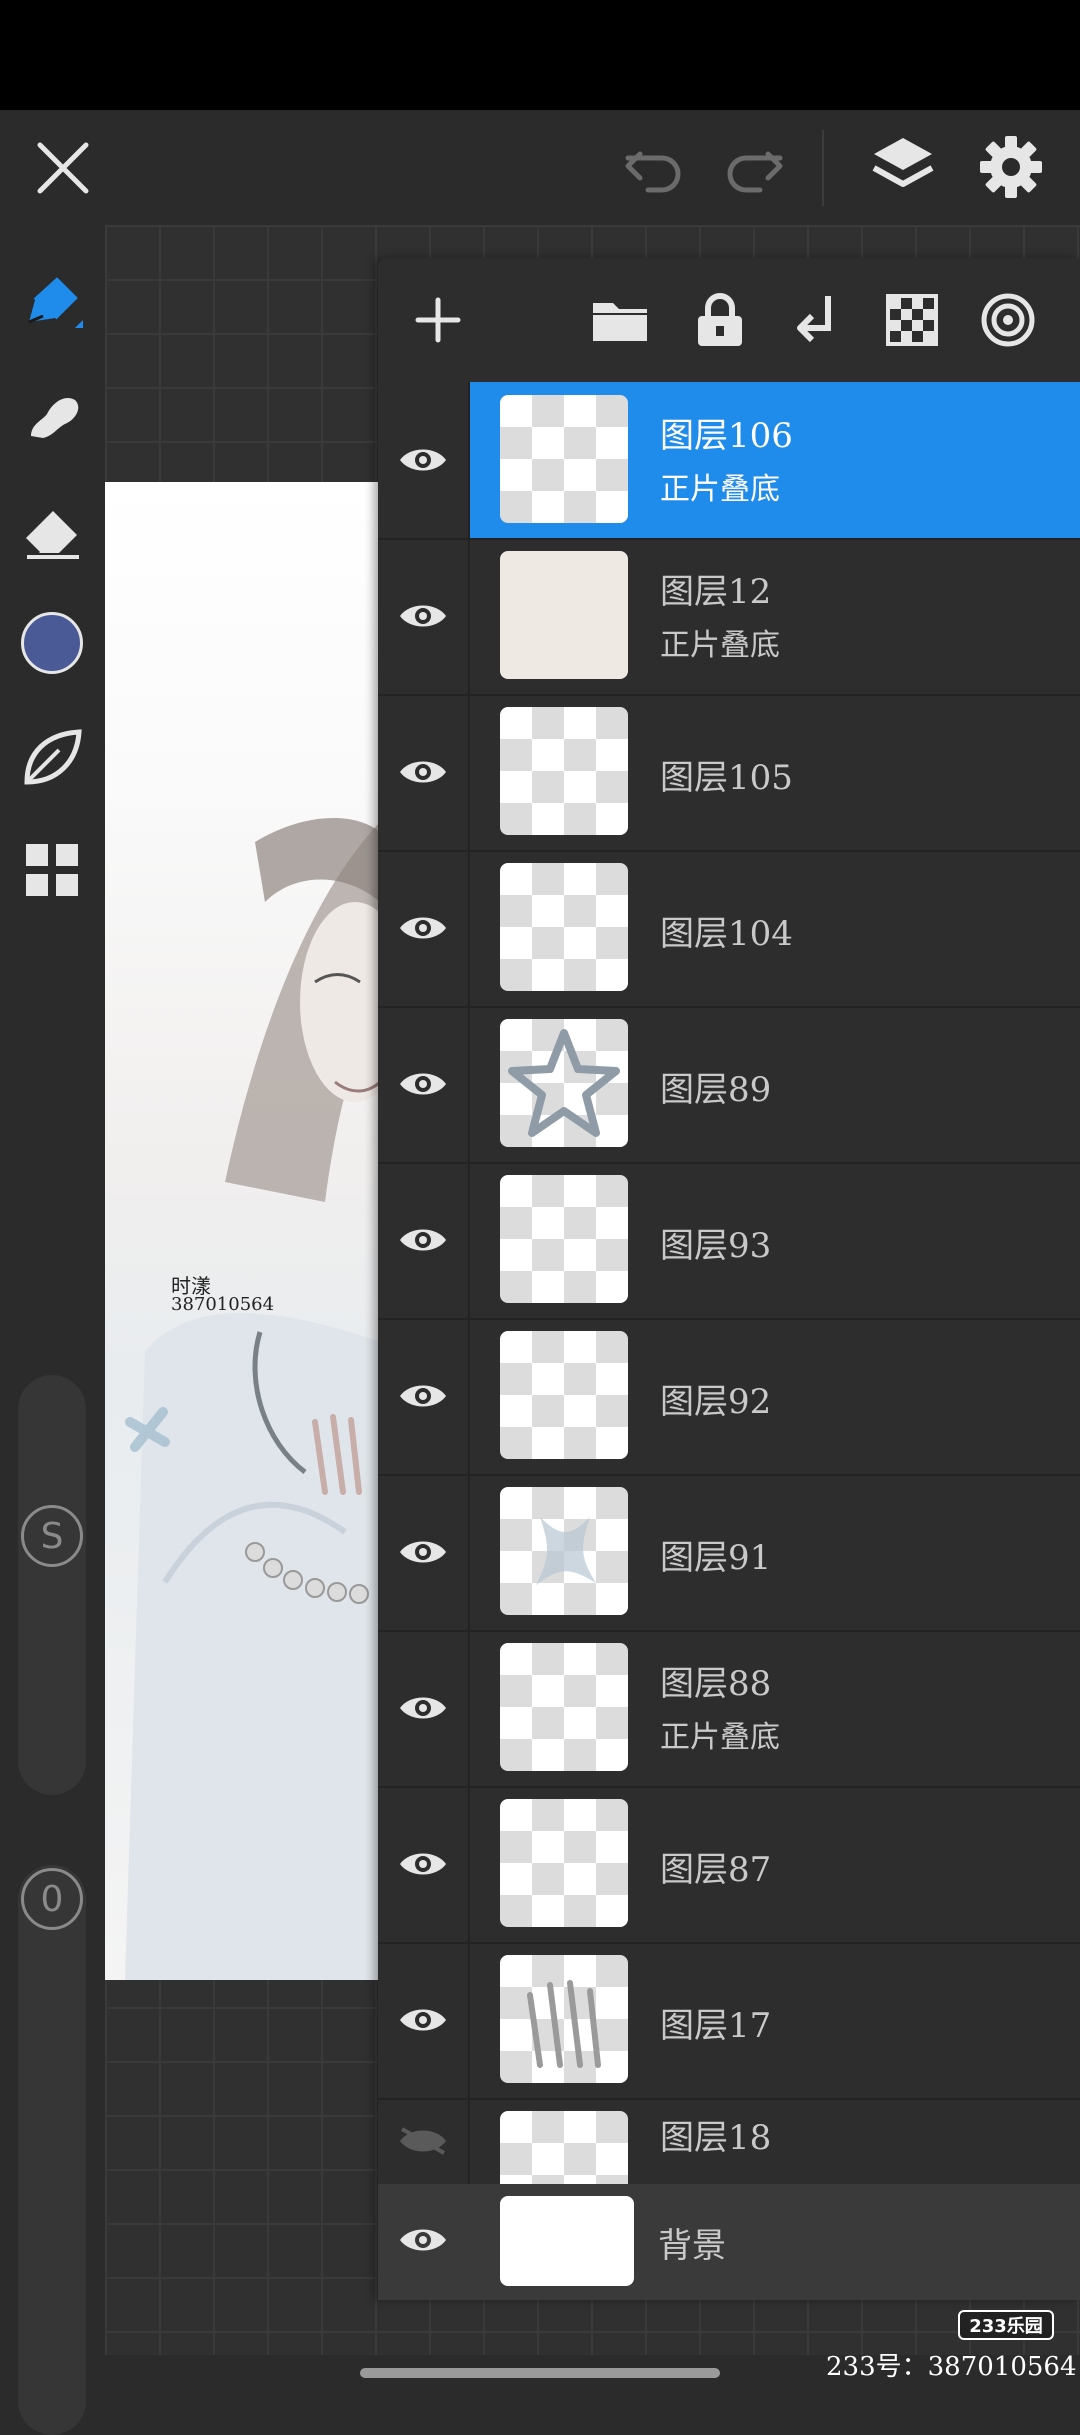 The width and height of the screenshot is (1080, 2435). I want to click on layer-row: 图层88 正片叠底, so click(729, 1709).